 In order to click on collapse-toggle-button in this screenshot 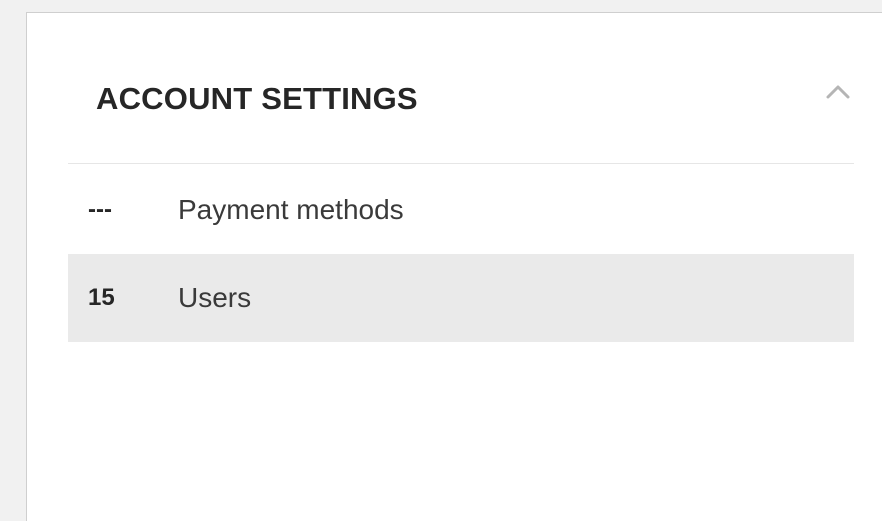, I will do `click(838, 93)`.